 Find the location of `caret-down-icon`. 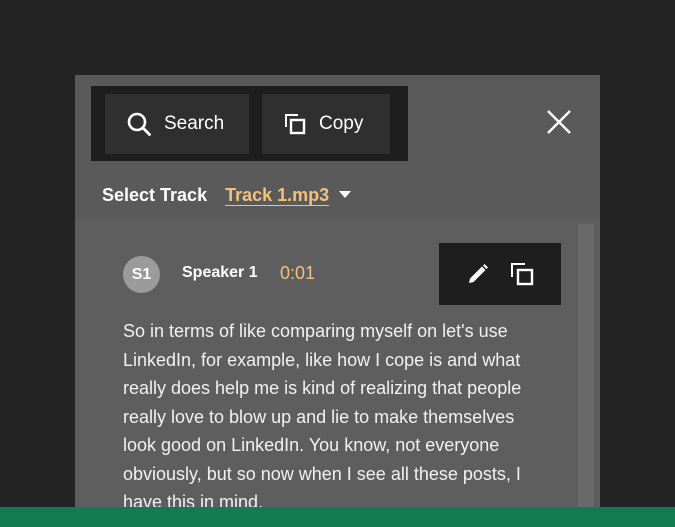

caret-down-icon is located at coordinates (345, 195).